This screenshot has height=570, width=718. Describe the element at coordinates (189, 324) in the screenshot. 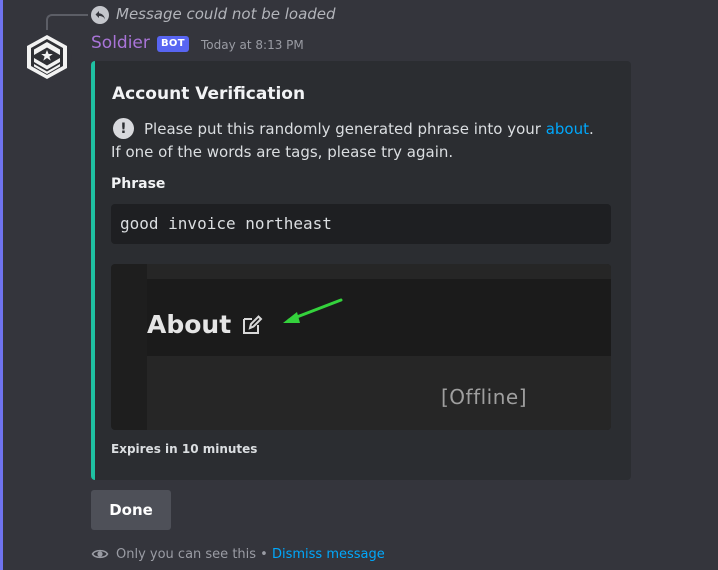

I see `image-about-heading: About` at that location.